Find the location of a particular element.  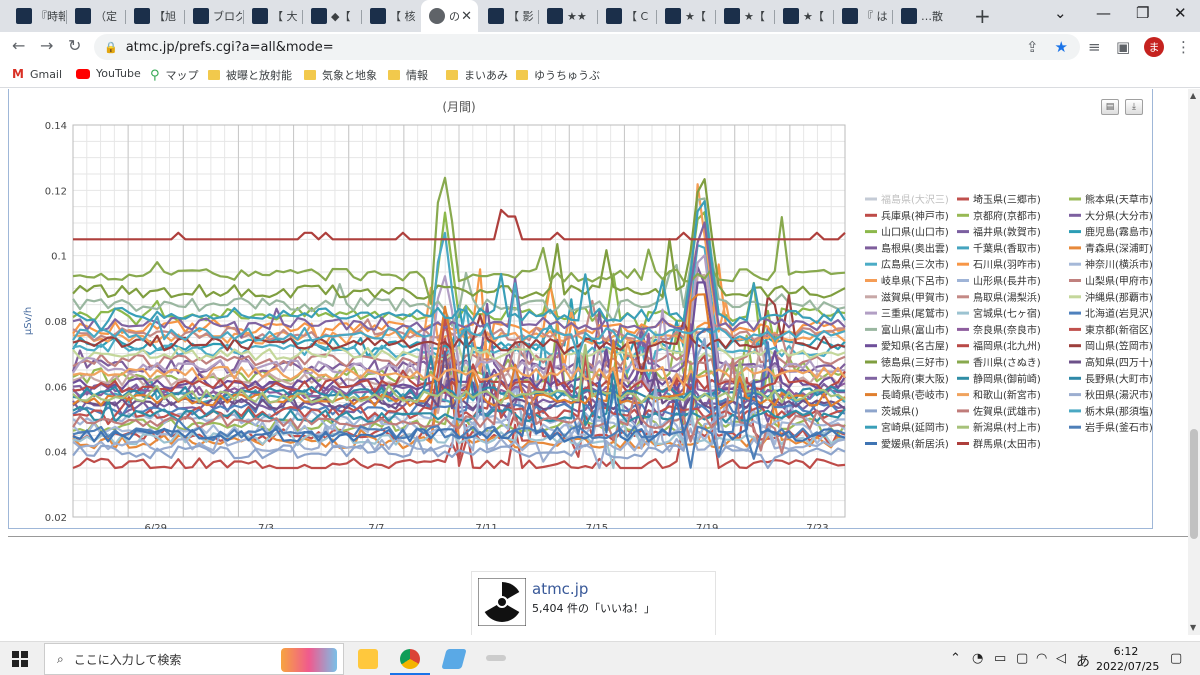

windows-start-icon is located at coordinates (20, 659).